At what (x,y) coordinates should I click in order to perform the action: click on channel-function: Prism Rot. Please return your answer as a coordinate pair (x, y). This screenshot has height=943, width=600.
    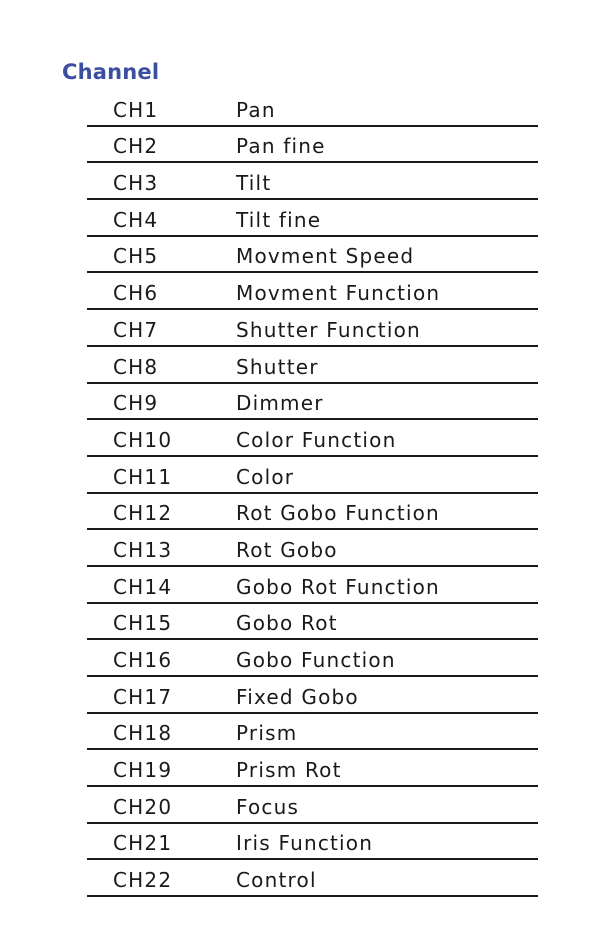
    Looking at the image, I should click on (289, 770).